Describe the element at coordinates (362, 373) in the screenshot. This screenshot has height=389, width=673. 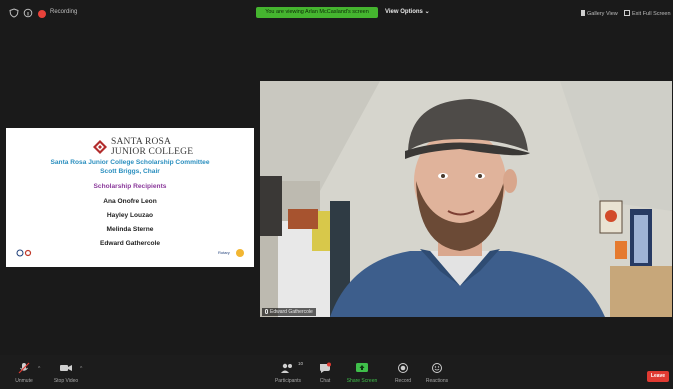
I see `share-screen-button: Share Screen` at that location.